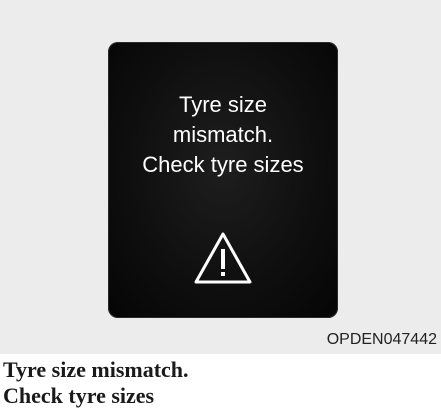 This screenshot has height=409, width=441. Describe the element at coordinates (381, 339) in the screenshot. I see `figure-code: OPDEN047442` at that location.